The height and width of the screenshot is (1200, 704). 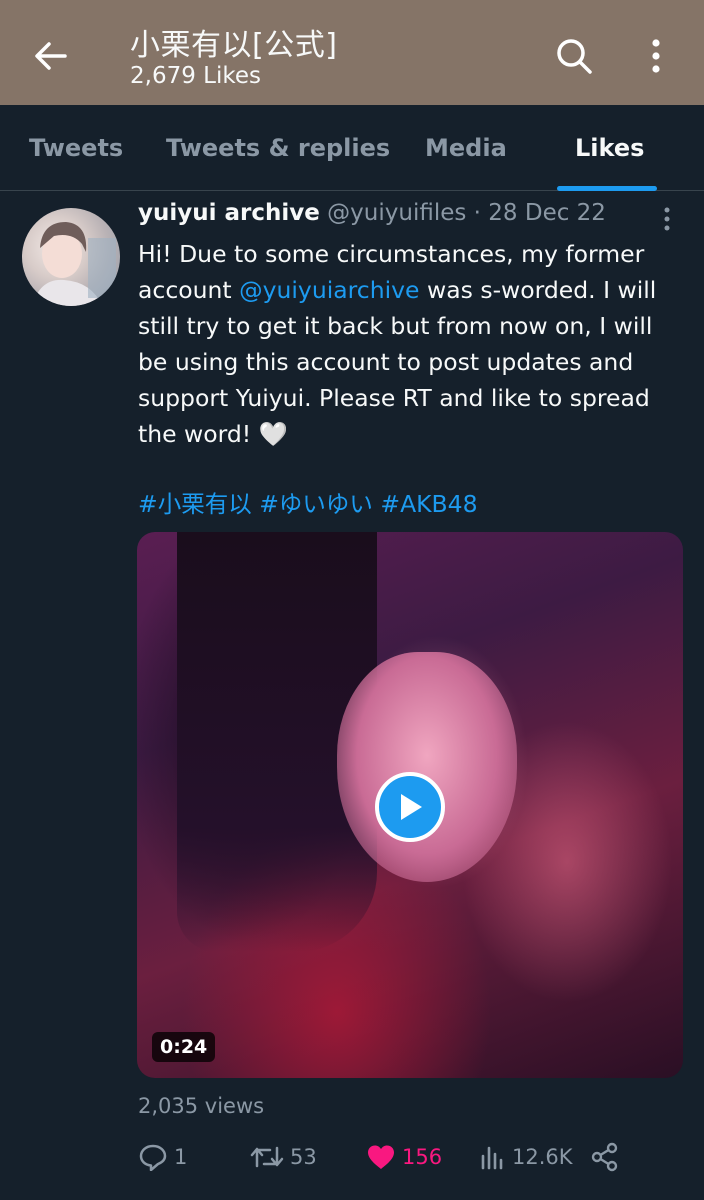 What do you see at coordinates (542, 1157) in the screenshot?
I see `analytics-count: 12.6K` at bounding box center [542, 1157].